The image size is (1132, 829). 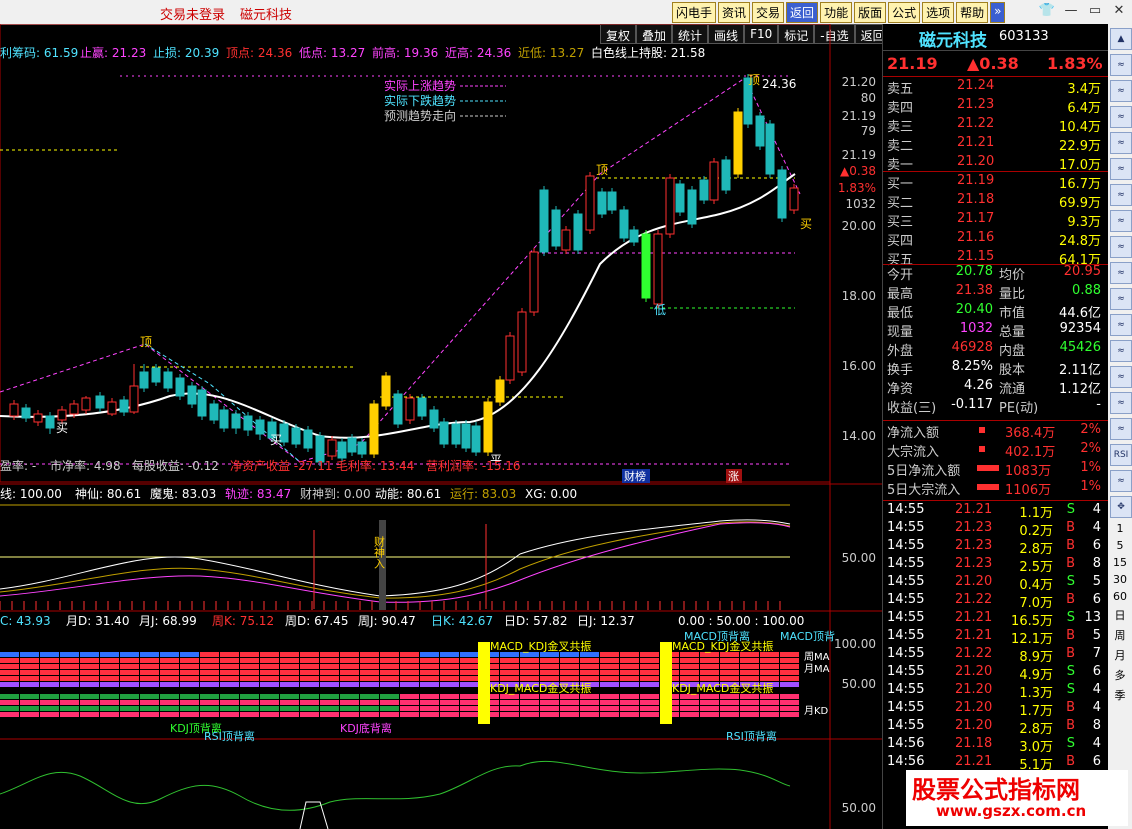 What do you see at coordinates (976, 104) in the screenshot?
I see `level-price: 21.23` at bounding box center [976, 104].